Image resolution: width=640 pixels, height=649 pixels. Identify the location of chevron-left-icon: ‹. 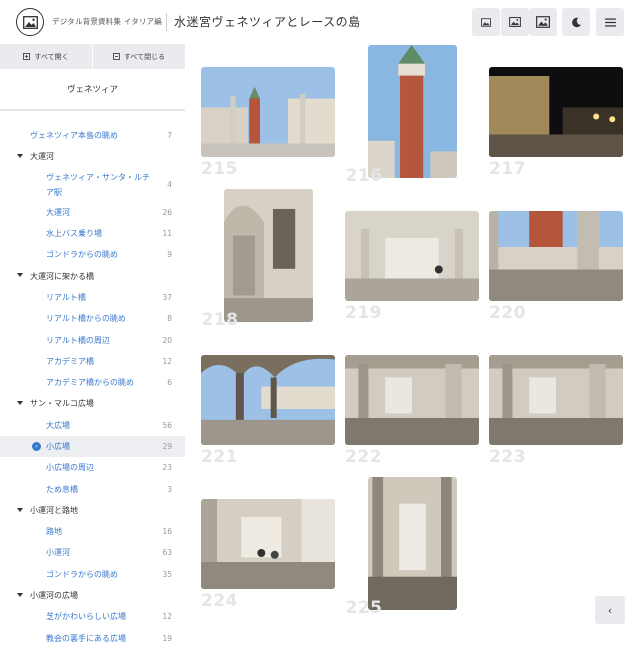
(610, 610).